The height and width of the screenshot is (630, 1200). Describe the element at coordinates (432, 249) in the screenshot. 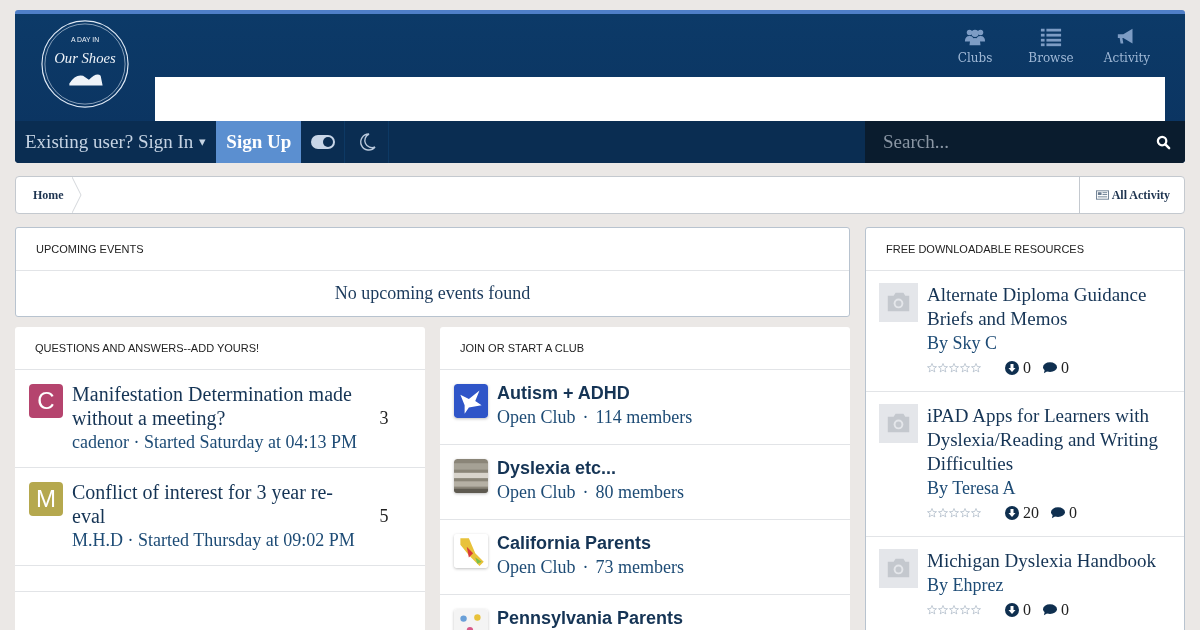

I see `panel-title: UPCOMING EVENTS` at that location.